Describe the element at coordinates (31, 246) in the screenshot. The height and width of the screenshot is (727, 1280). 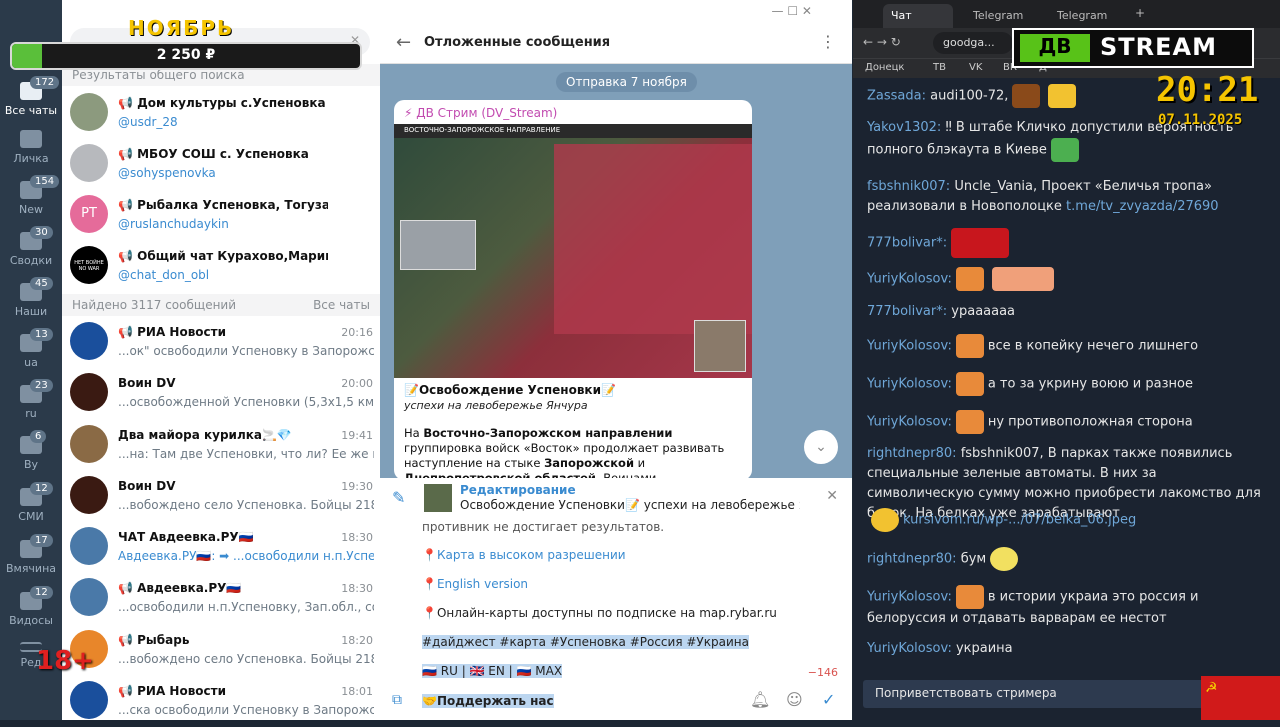
I see `folder-svodki: 30 Сводки` at that location.